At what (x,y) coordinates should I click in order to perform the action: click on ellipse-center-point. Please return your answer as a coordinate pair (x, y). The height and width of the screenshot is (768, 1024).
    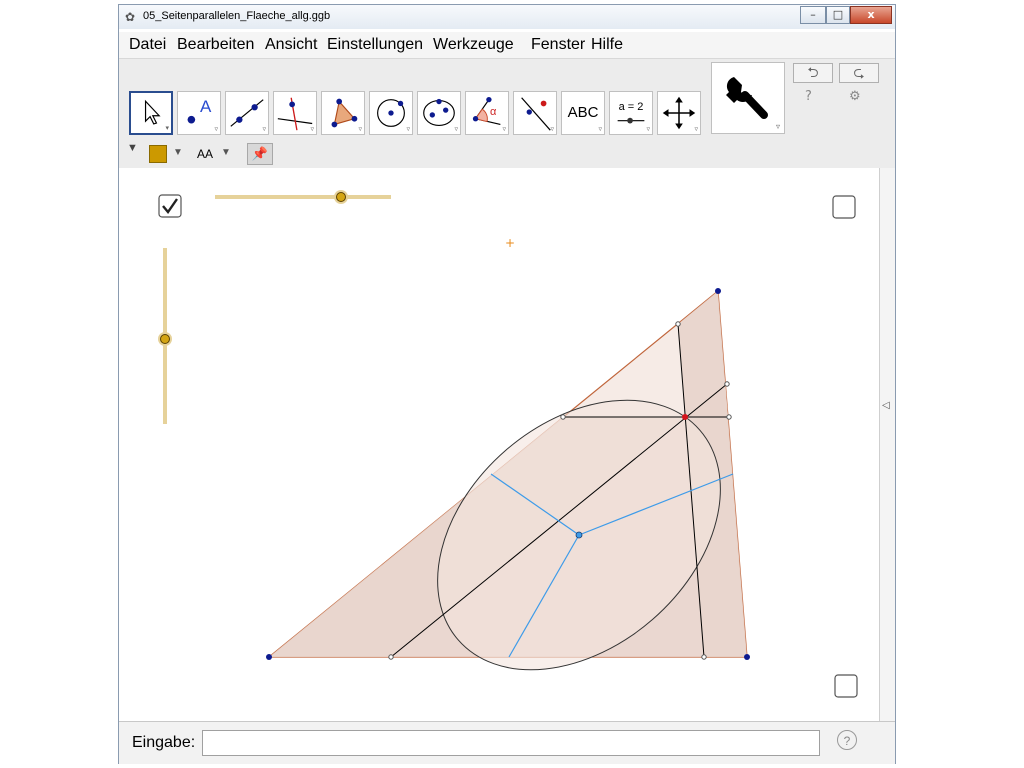
    Looking at the image, I should click on (579, 535).